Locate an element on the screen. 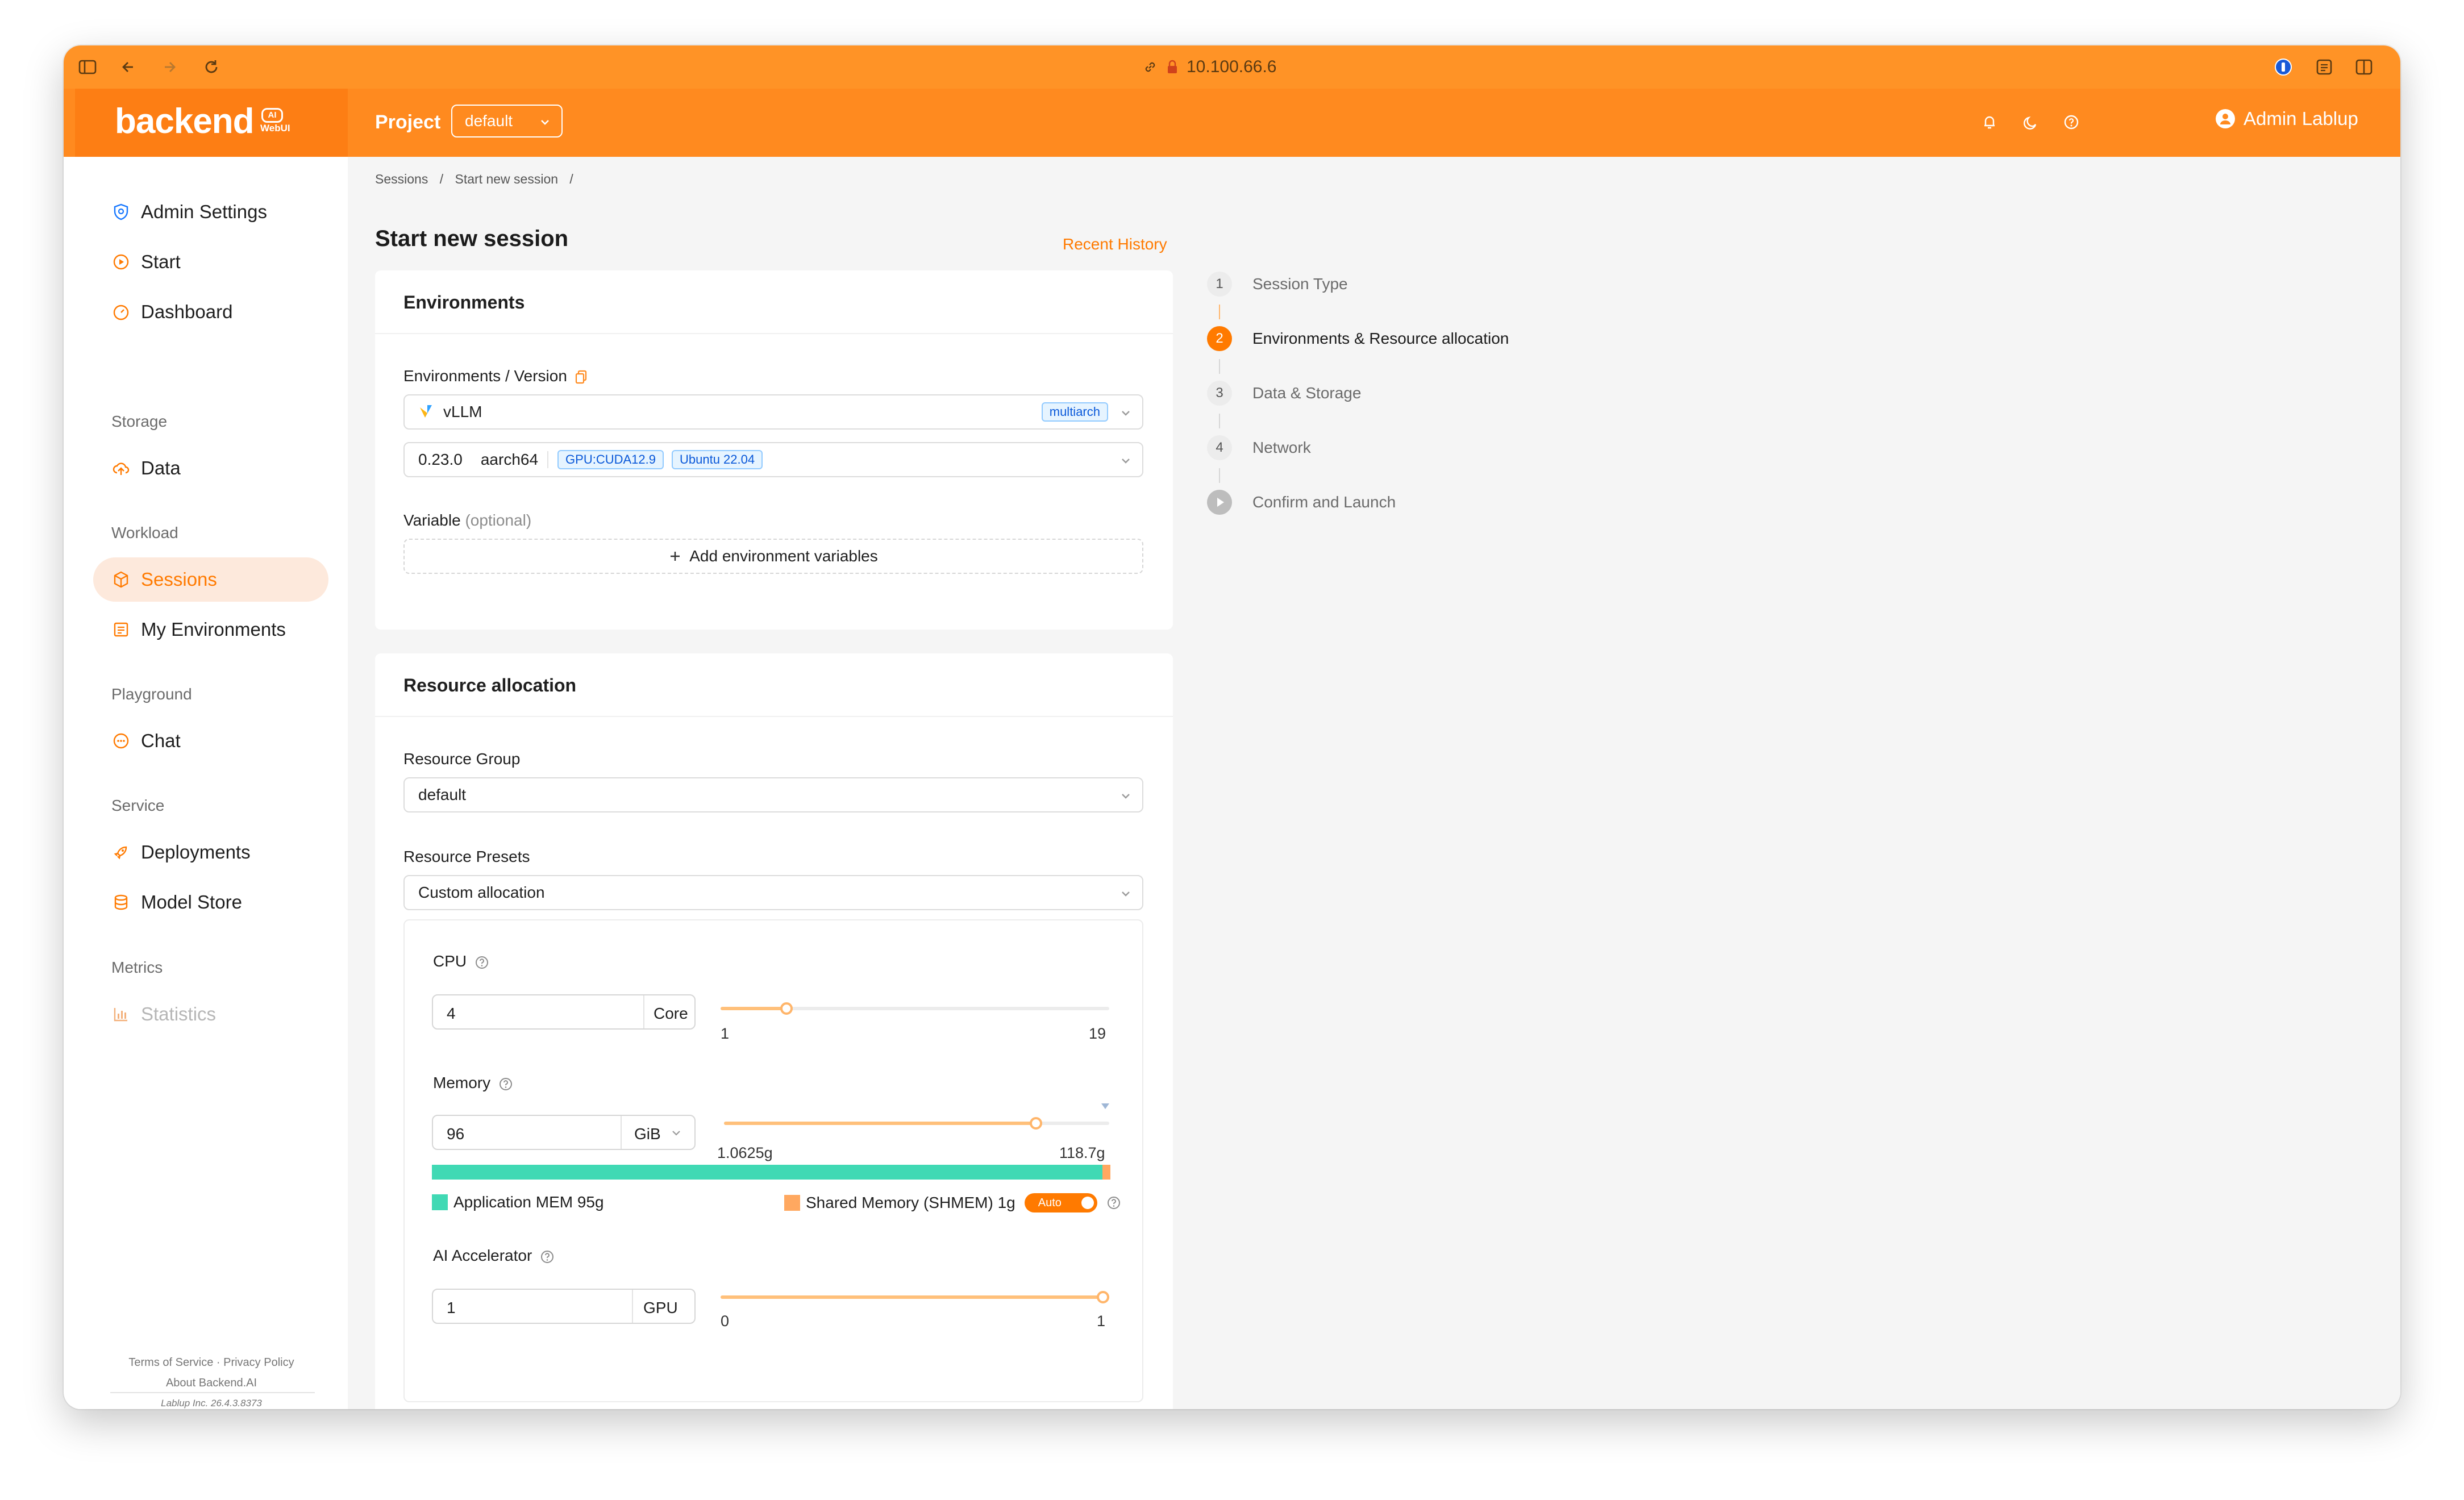 The image size is (2464, 1500). step-confirm-launch: Confirm and Launch is located at coordinates (1301, 503).